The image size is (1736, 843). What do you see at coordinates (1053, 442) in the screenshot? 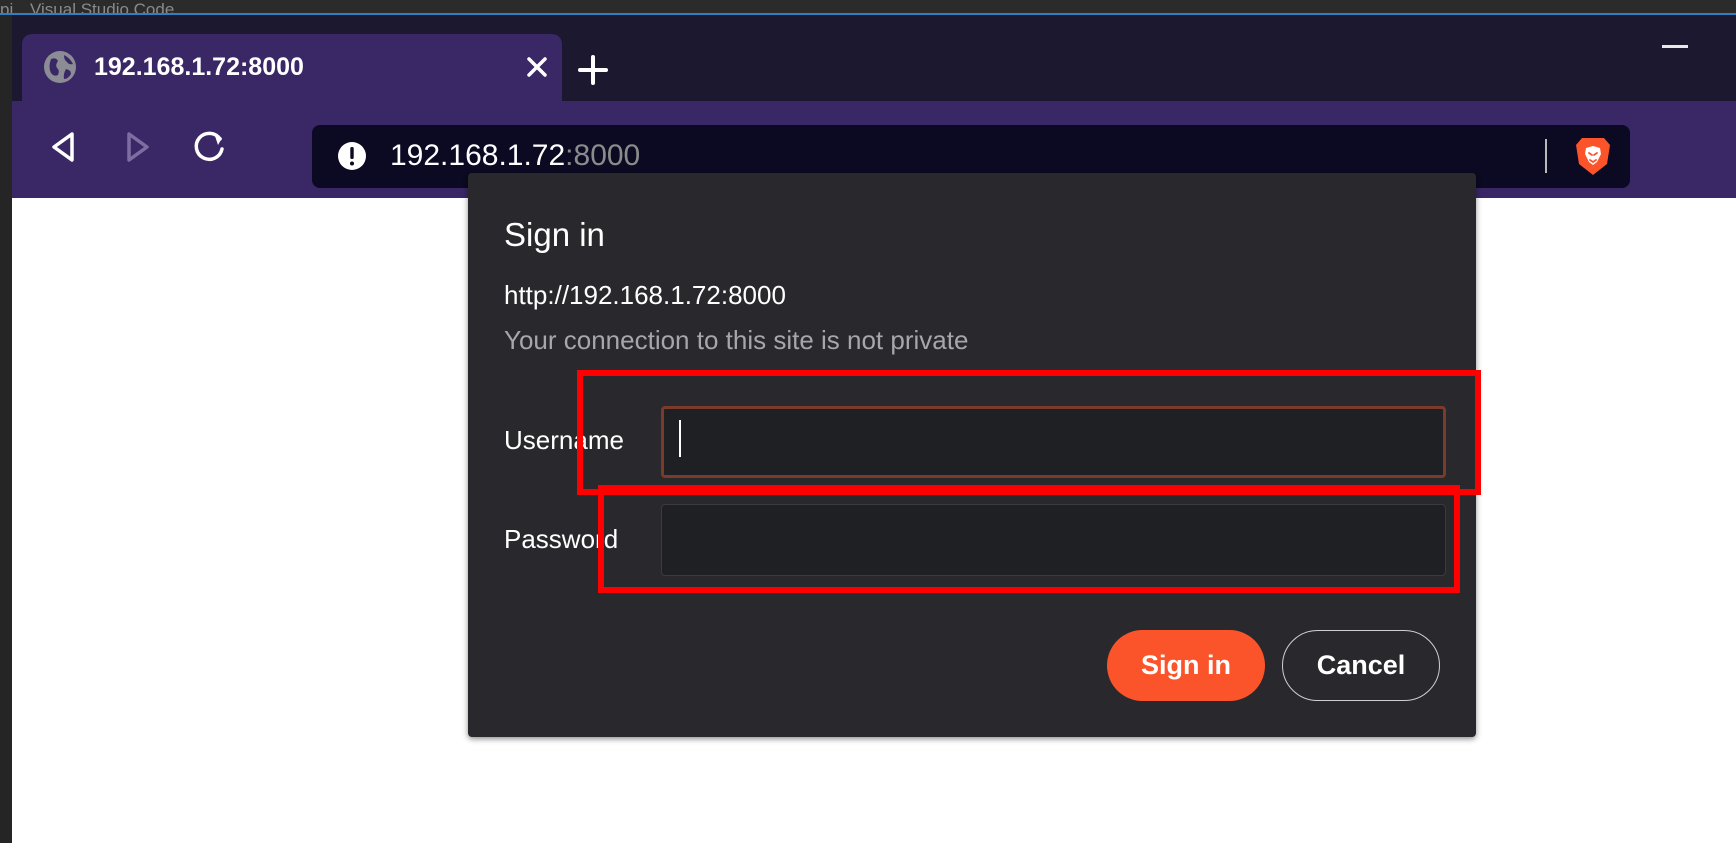
I see `username-field` at bounding box center [1053, 442].